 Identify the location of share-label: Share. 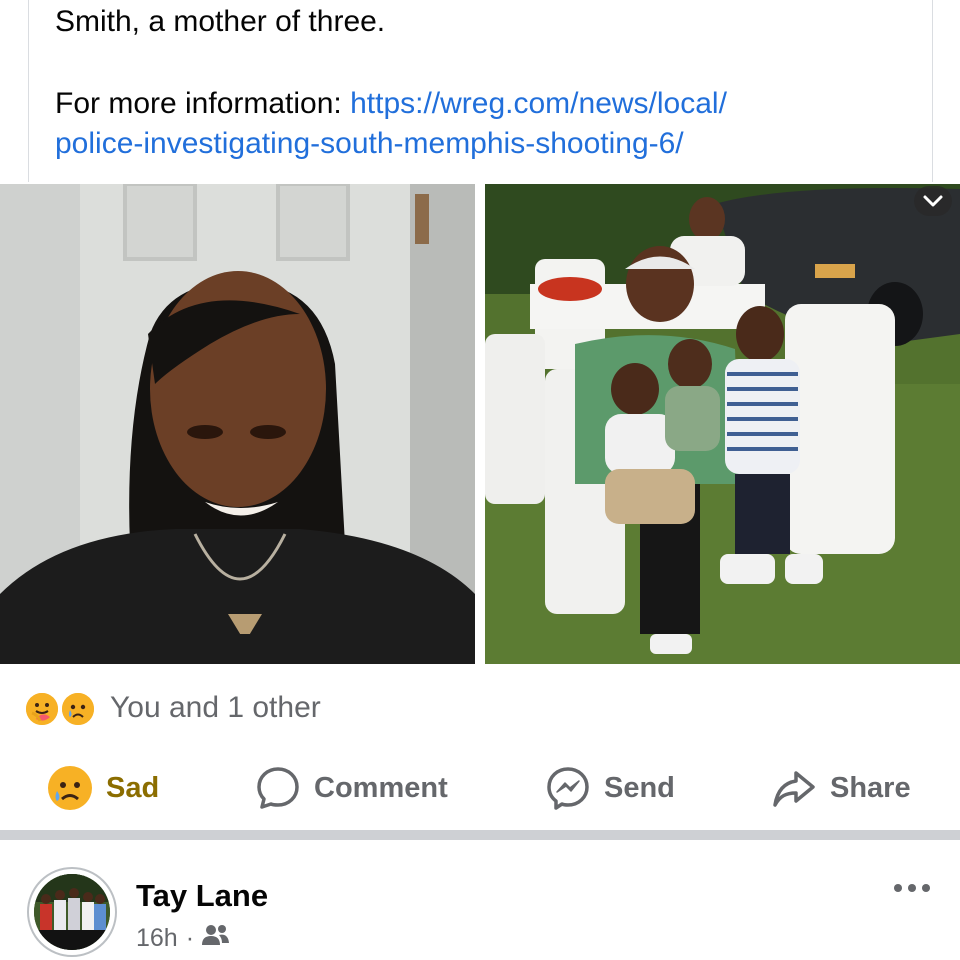
(870, 787).